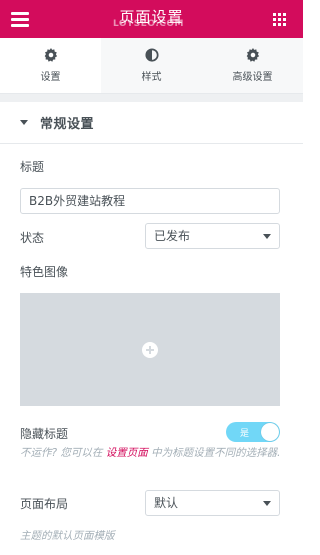 This screenshot has width=320, height=555. What do you see at coordinates (212, 236) in the screenshot?
I see `status-select: 已发布` at bounding box center [212, 236].